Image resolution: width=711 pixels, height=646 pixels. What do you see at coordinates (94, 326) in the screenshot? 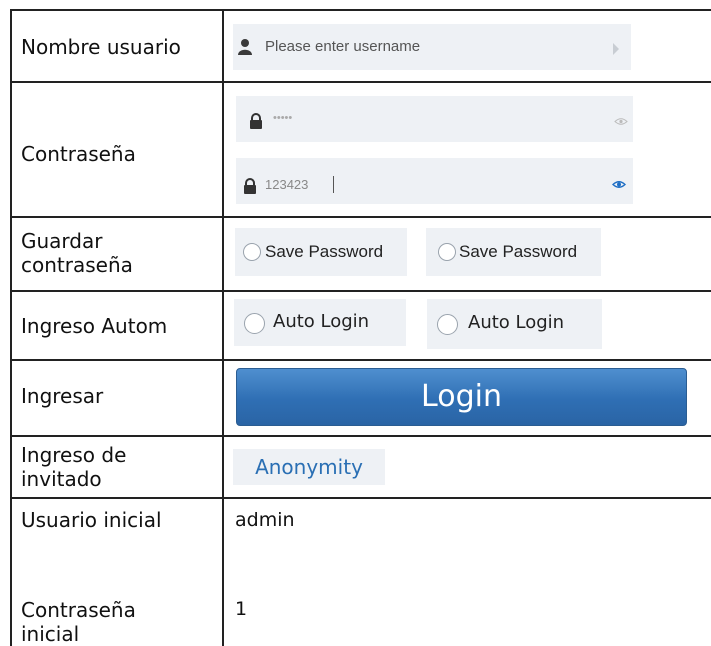
I see `auto-login-row-label: Ingreso Autom` at bounding box center [94, 326].